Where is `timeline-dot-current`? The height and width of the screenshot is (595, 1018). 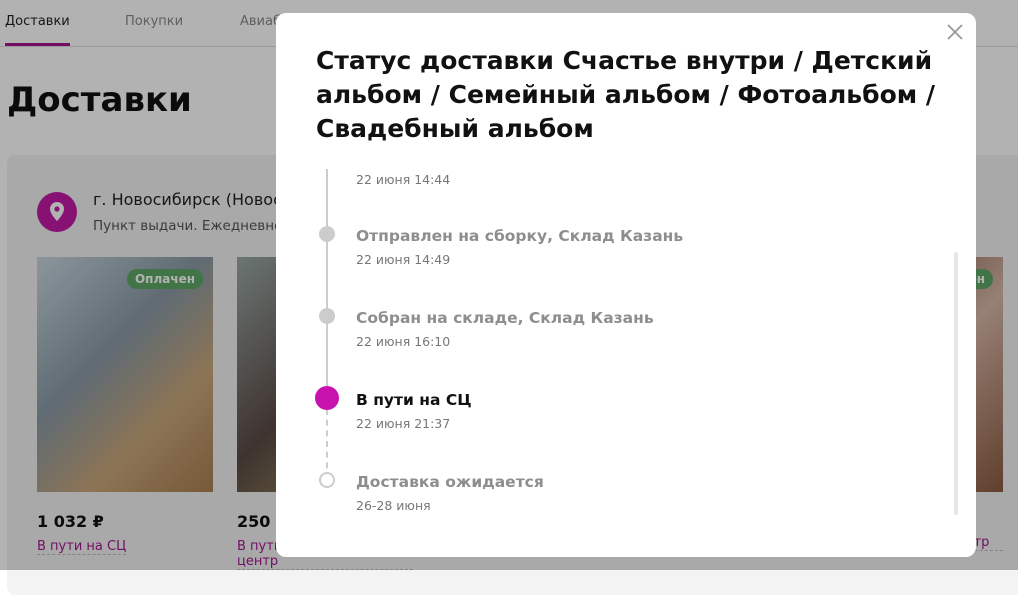
timeline-dot-current is located at coordinates (327, 398).